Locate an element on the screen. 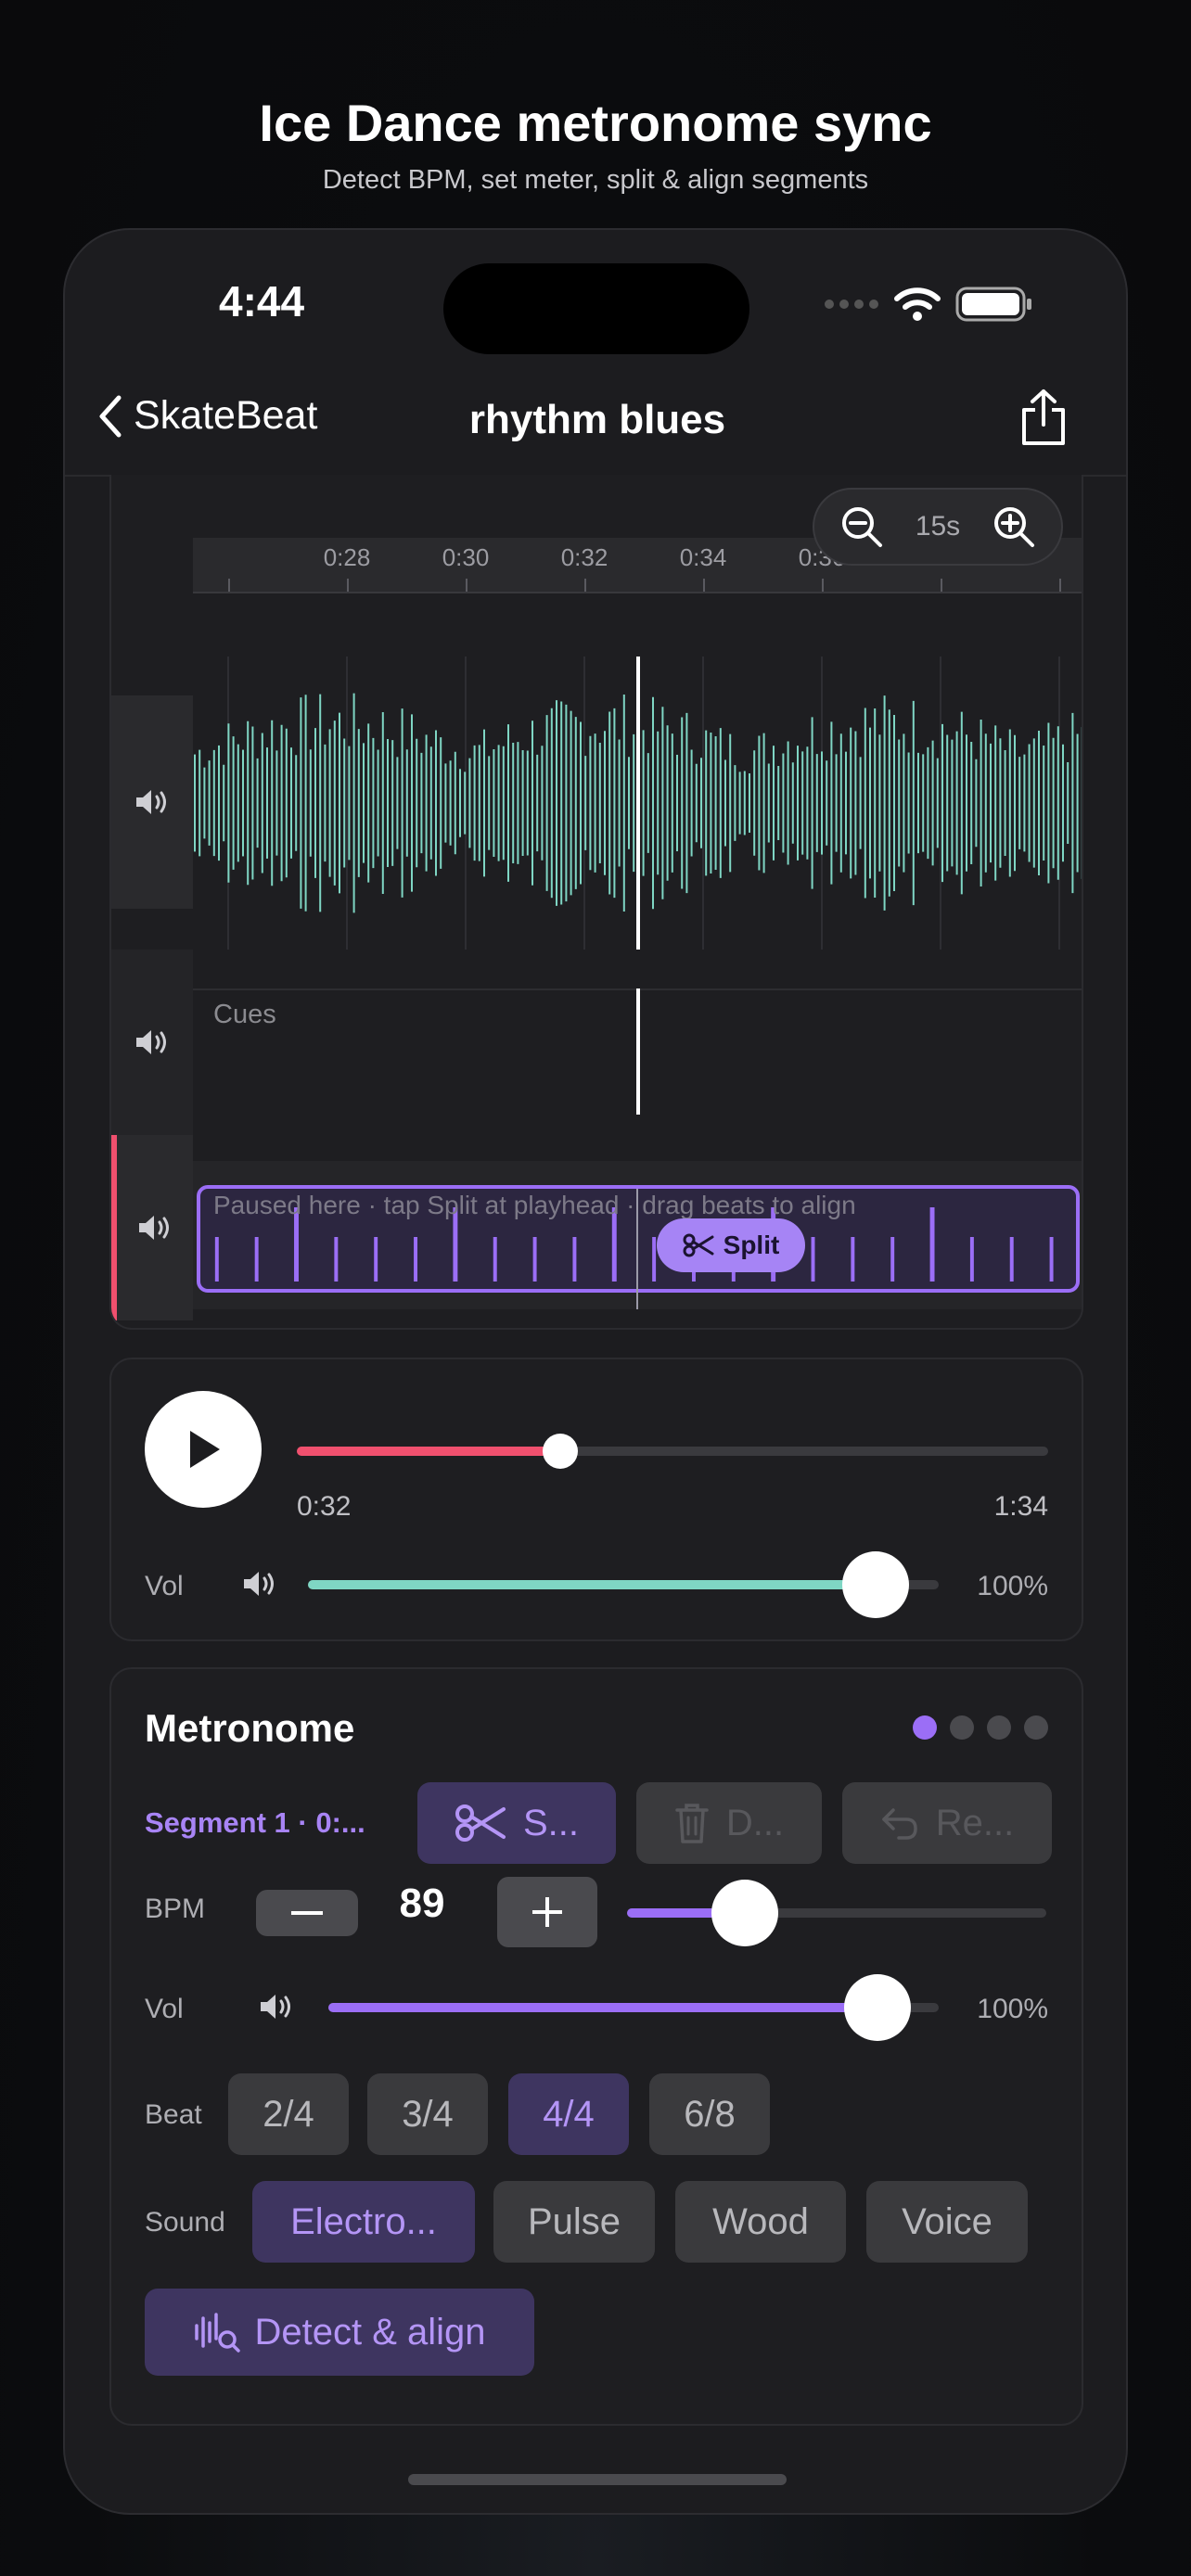 The width and height of the screenshot is (1191, 2576). ruler-label: 0:30 is located at coordinates (466, 557).